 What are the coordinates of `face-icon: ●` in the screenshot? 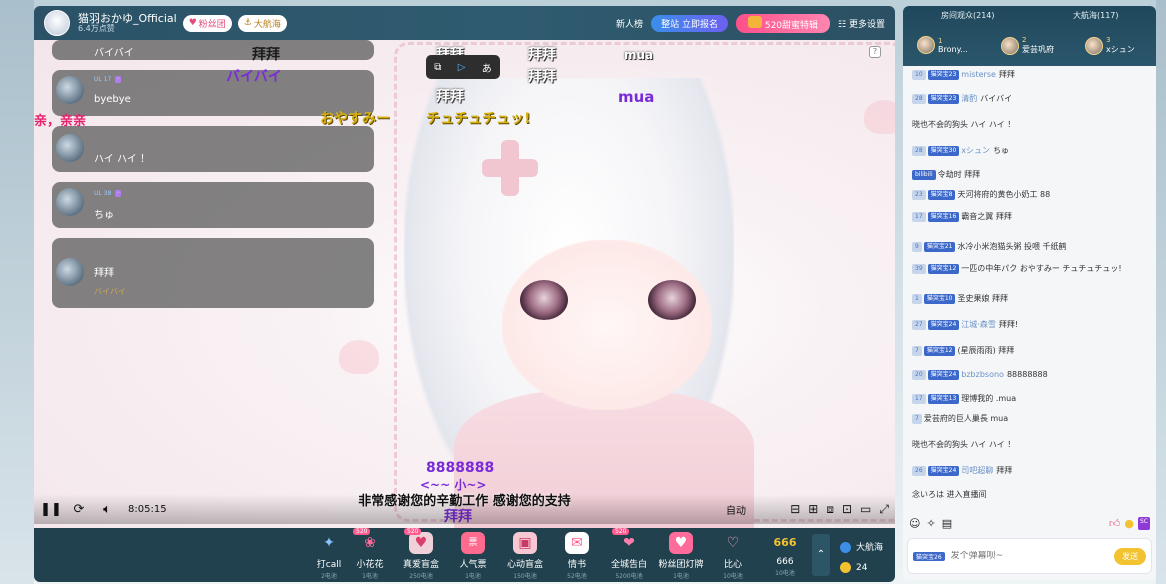 It's located at (1129, 523).